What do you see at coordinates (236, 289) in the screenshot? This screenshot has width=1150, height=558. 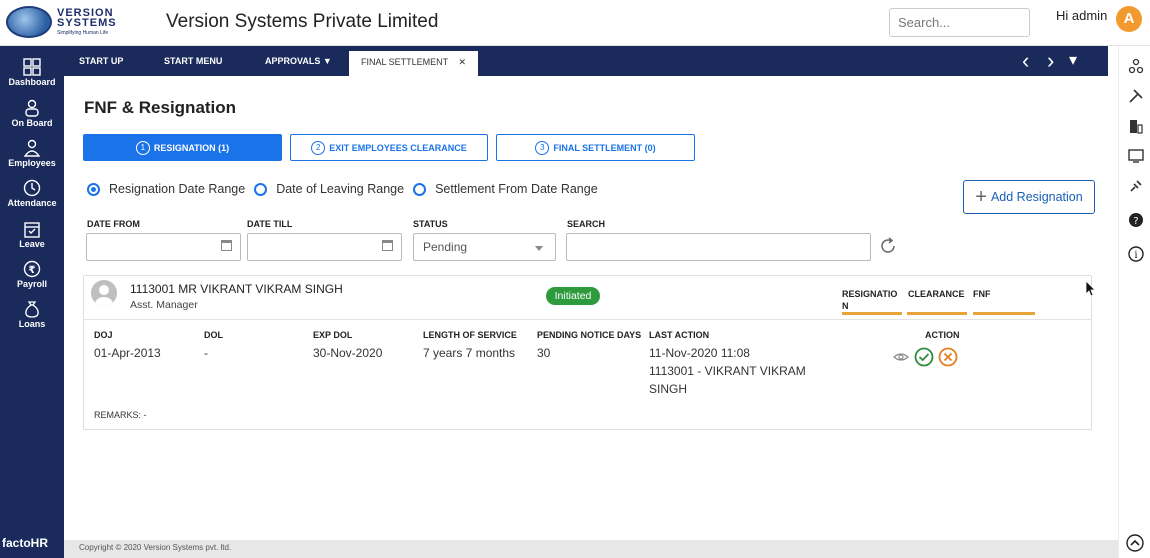 I see `employee-name: 1113001 MR VIKRANT VIKRAM SINGH` at bounding box center [236, 289].